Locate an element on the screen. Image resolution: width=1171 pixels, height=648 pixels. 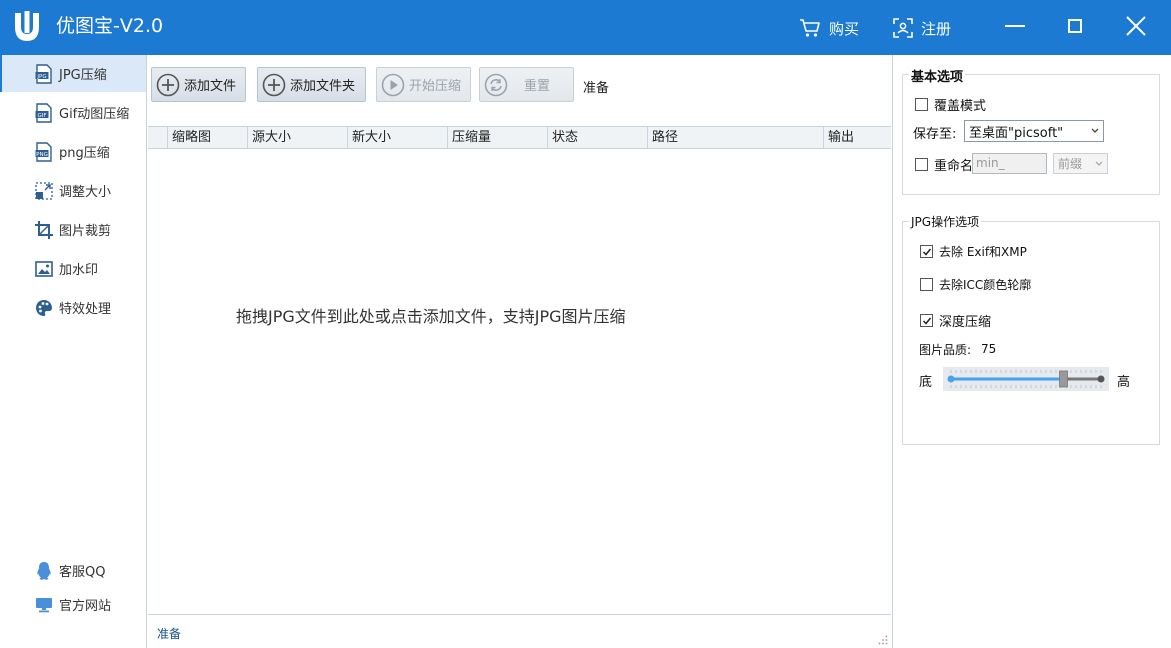
remove-exif-box is located at coordinates (926, 251).